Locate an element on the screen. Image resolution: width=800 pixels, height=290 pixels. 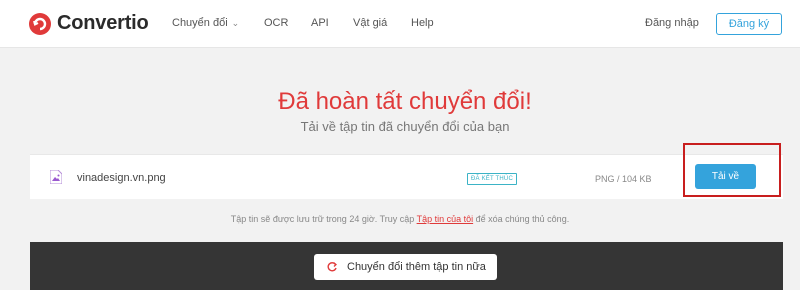
my-files-link: Tập tin của tôi is located at coordinates (445, 219).